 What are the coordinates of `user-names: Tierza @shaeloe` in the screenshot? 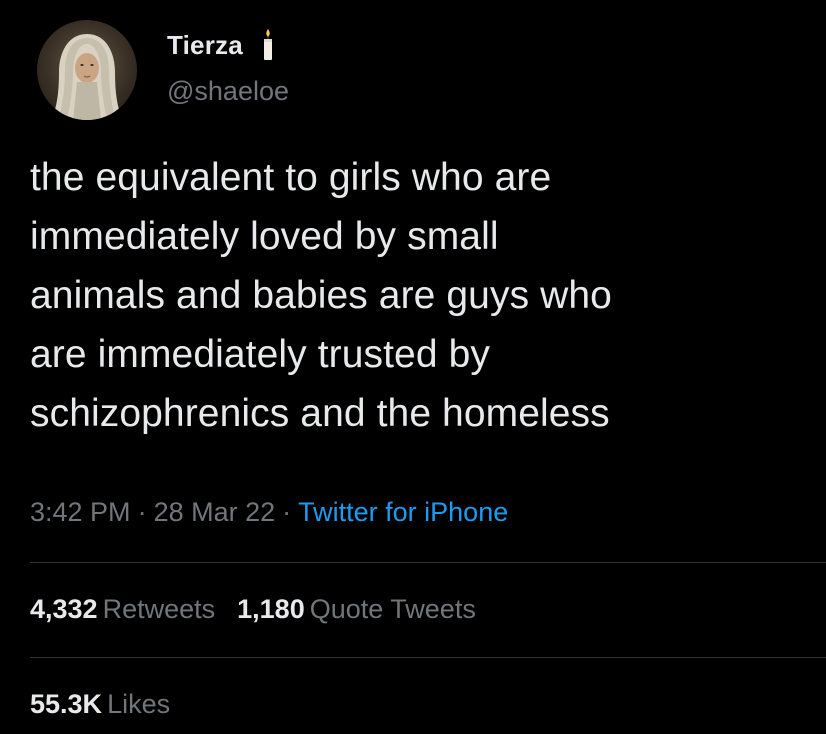 It's located at (228, 67).